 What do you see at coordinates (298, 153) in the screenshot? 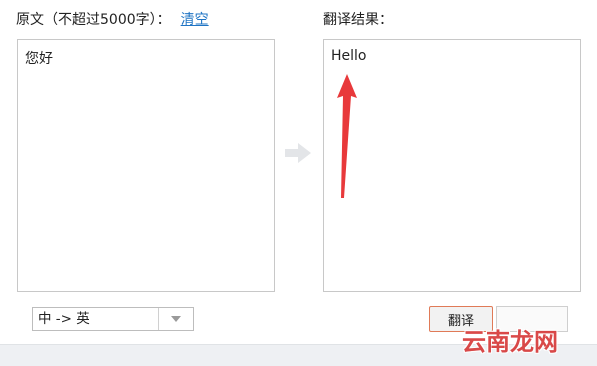
I see `arrow-right-icon` at bounding box center [298, 153].